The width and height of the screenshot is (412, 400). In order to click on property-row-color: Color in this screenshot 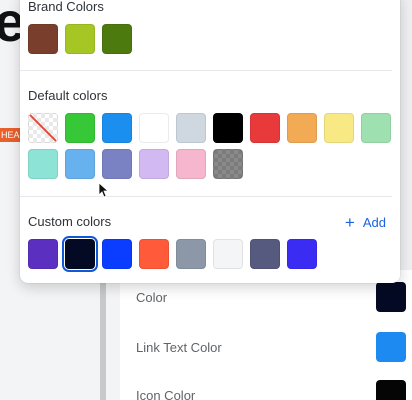, I will do `click(271, 297)`.